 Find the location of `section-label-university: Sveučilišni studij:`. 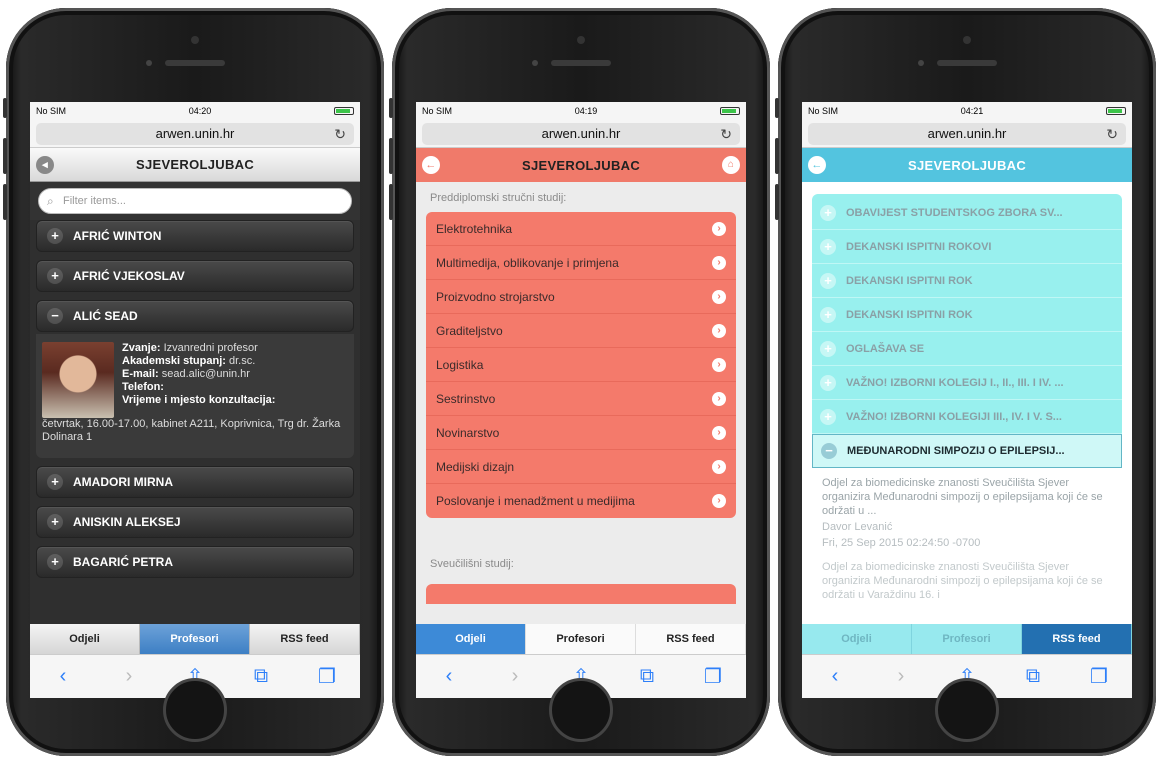

section-label-university: Sveučilišni studij: is located at coordinates (472, 564).